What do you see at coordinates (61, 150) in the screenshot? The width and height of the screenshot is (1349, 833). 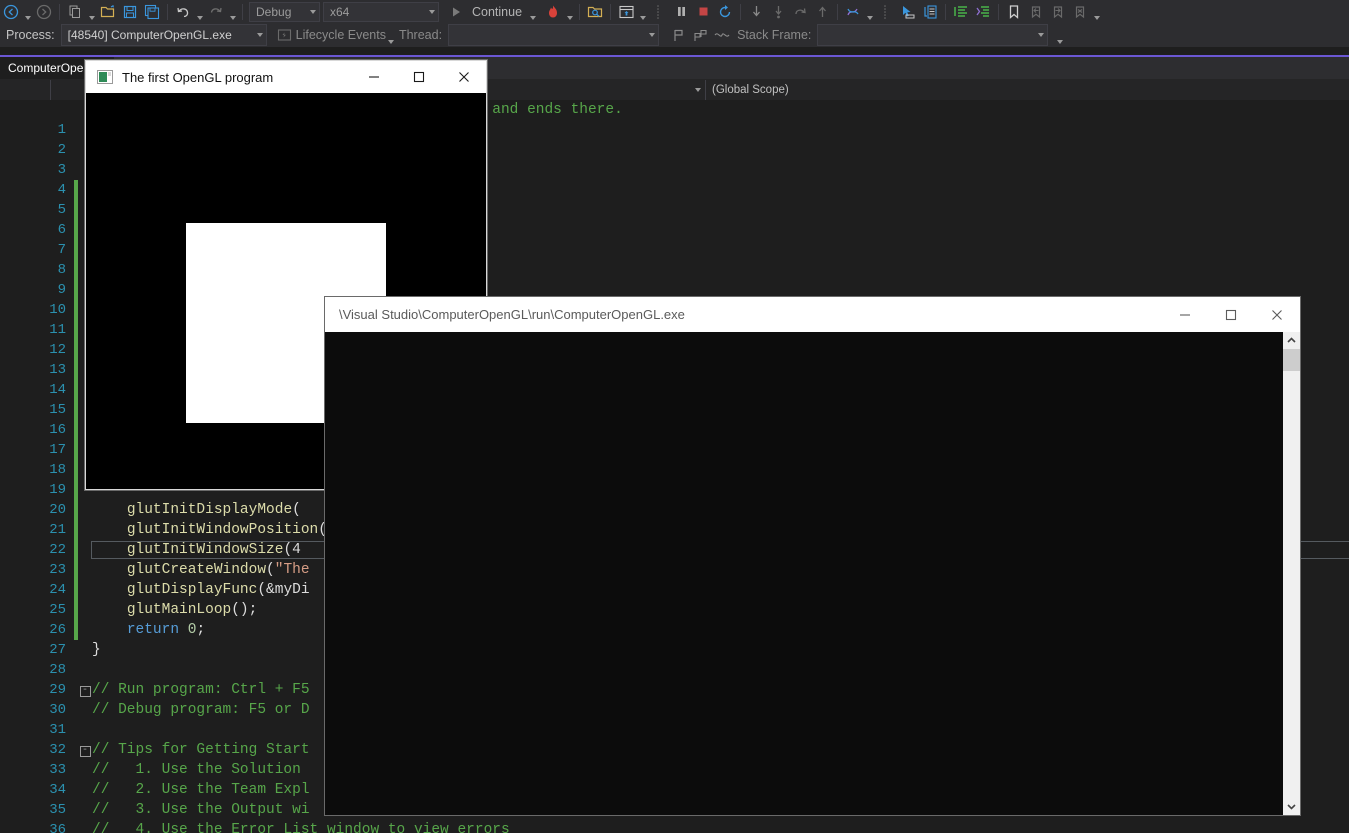 I see `line-number: 2` at bounding box center [61, 150].